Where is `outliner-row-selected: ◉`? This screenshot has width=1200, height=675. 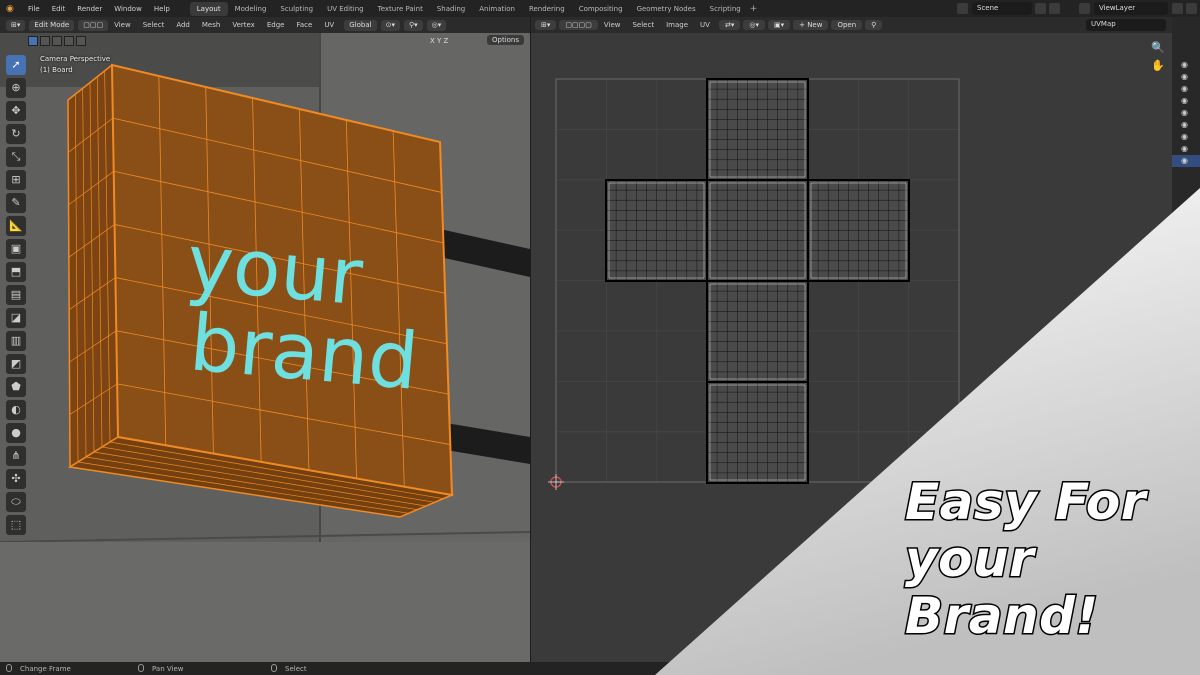
outliner-row-selected: ◉ is located at coordinates (1186, 161).